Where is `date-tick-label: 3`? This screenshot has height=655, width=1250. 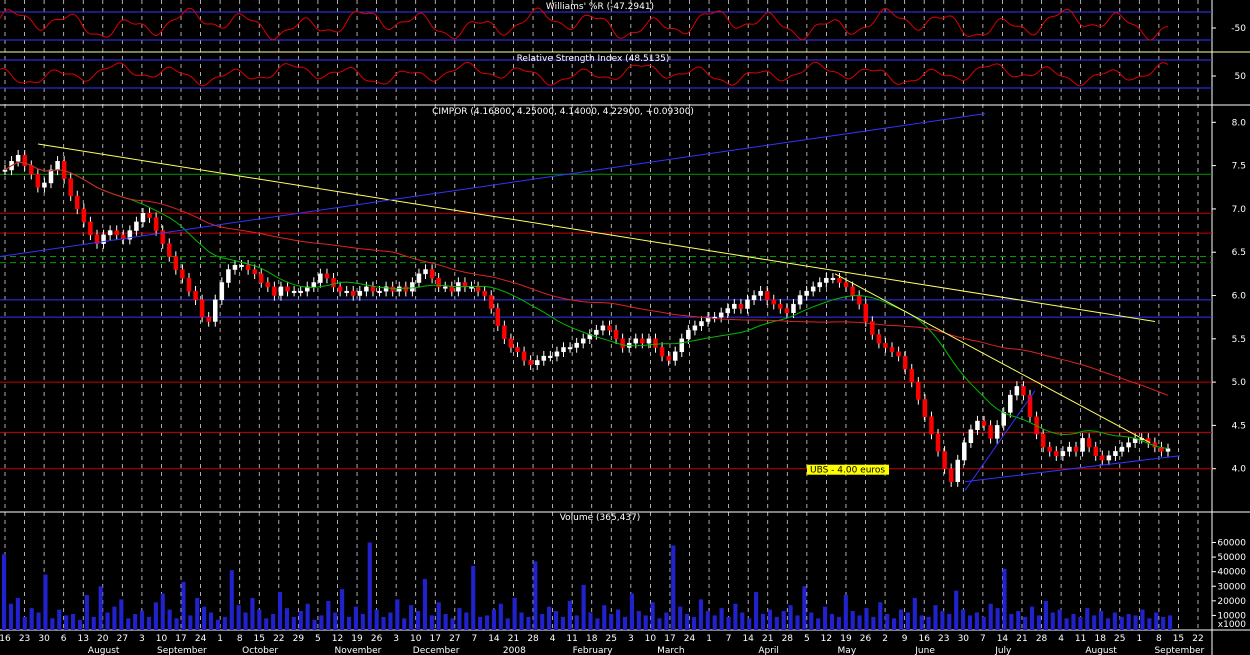 date-tick-label: 3 is located at coordinates (396, 639).